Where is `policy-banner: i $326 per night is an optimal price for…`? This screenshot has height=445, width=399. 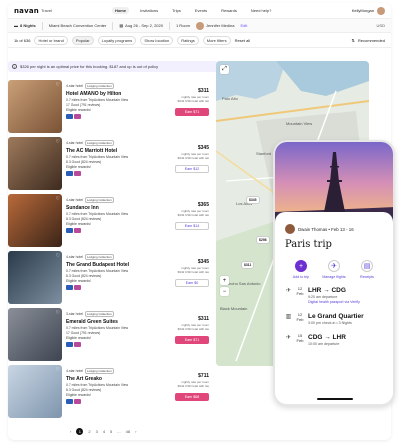
policy-banner: i $326 per night is an optimal price for… is located at coordinates (113, 66).